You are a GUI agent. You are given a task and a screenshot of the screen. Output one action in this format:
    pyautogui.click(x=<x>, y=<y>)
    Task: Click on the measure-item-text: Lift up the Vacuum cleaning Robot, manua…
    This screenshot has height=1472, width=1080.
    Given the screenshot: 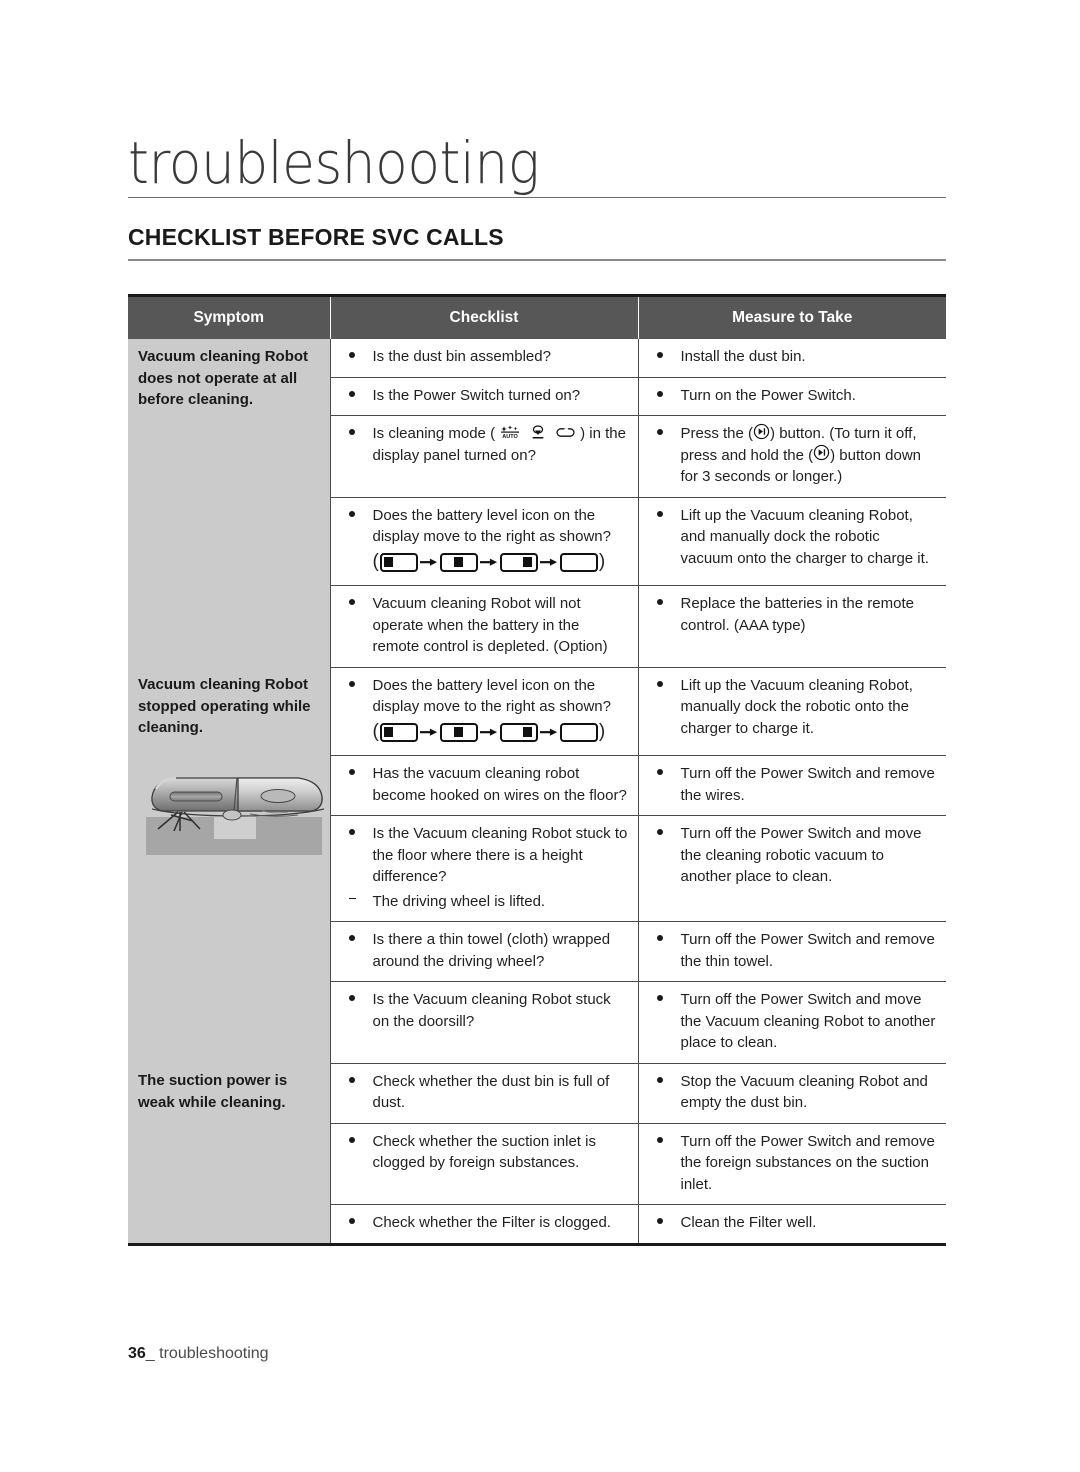 What is the action you would take?
    pyautogui.click(x=796, y=706)
    